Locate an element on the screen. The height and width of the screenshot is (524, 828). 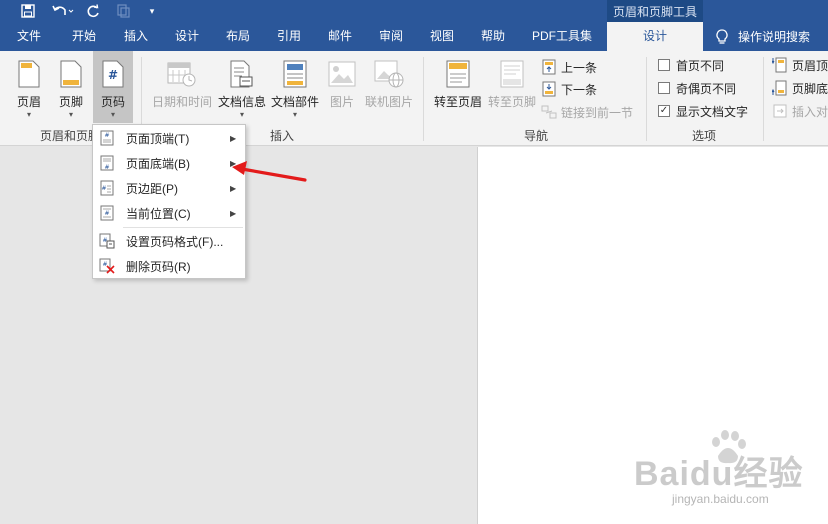
header-from-top-field: 页眉顶 is located at coordinates (800, 65).